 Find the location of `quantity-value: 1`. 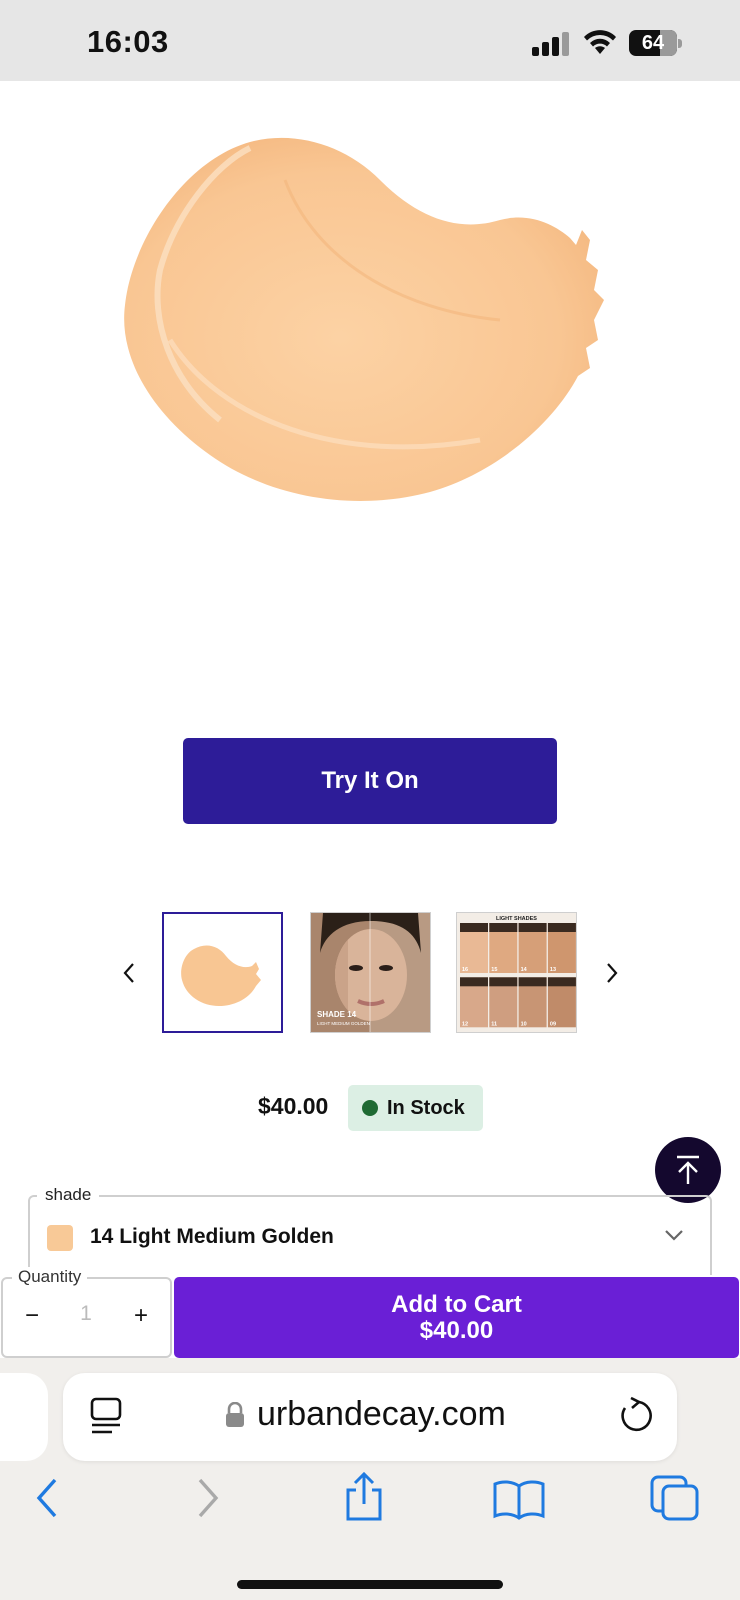

quantity-value: 1 is located at coordinates (86, 1314).